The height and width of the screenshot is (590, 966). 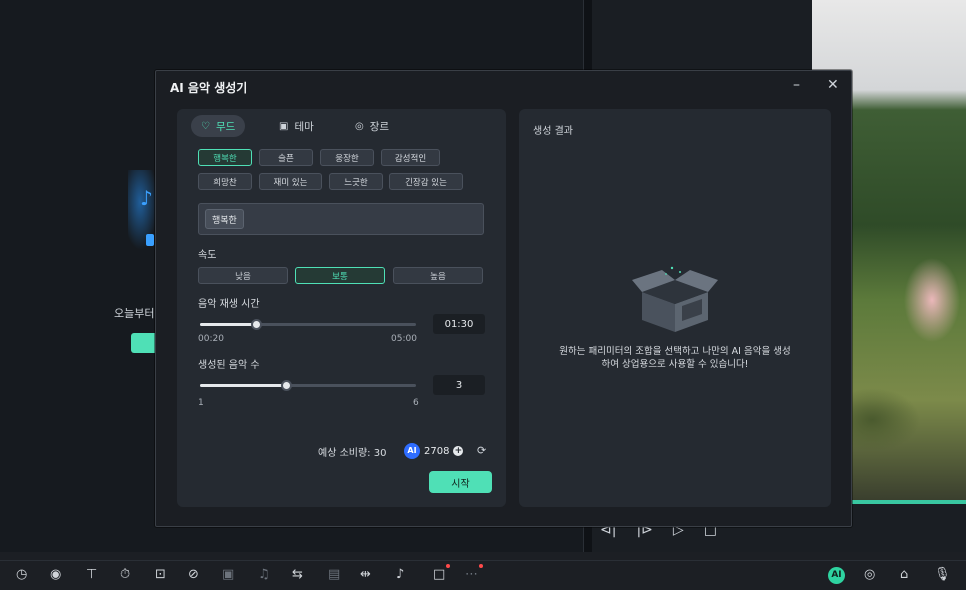 What do you see at coordinates (229, 365) in the screenshot?
I see `count-label: 생성된 음악 수` at bounding box center [229, 365].